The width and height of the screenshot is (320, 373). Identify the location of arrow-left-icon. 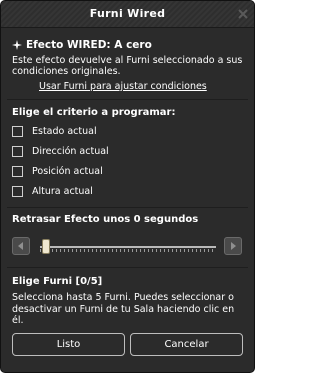
(20, 246).